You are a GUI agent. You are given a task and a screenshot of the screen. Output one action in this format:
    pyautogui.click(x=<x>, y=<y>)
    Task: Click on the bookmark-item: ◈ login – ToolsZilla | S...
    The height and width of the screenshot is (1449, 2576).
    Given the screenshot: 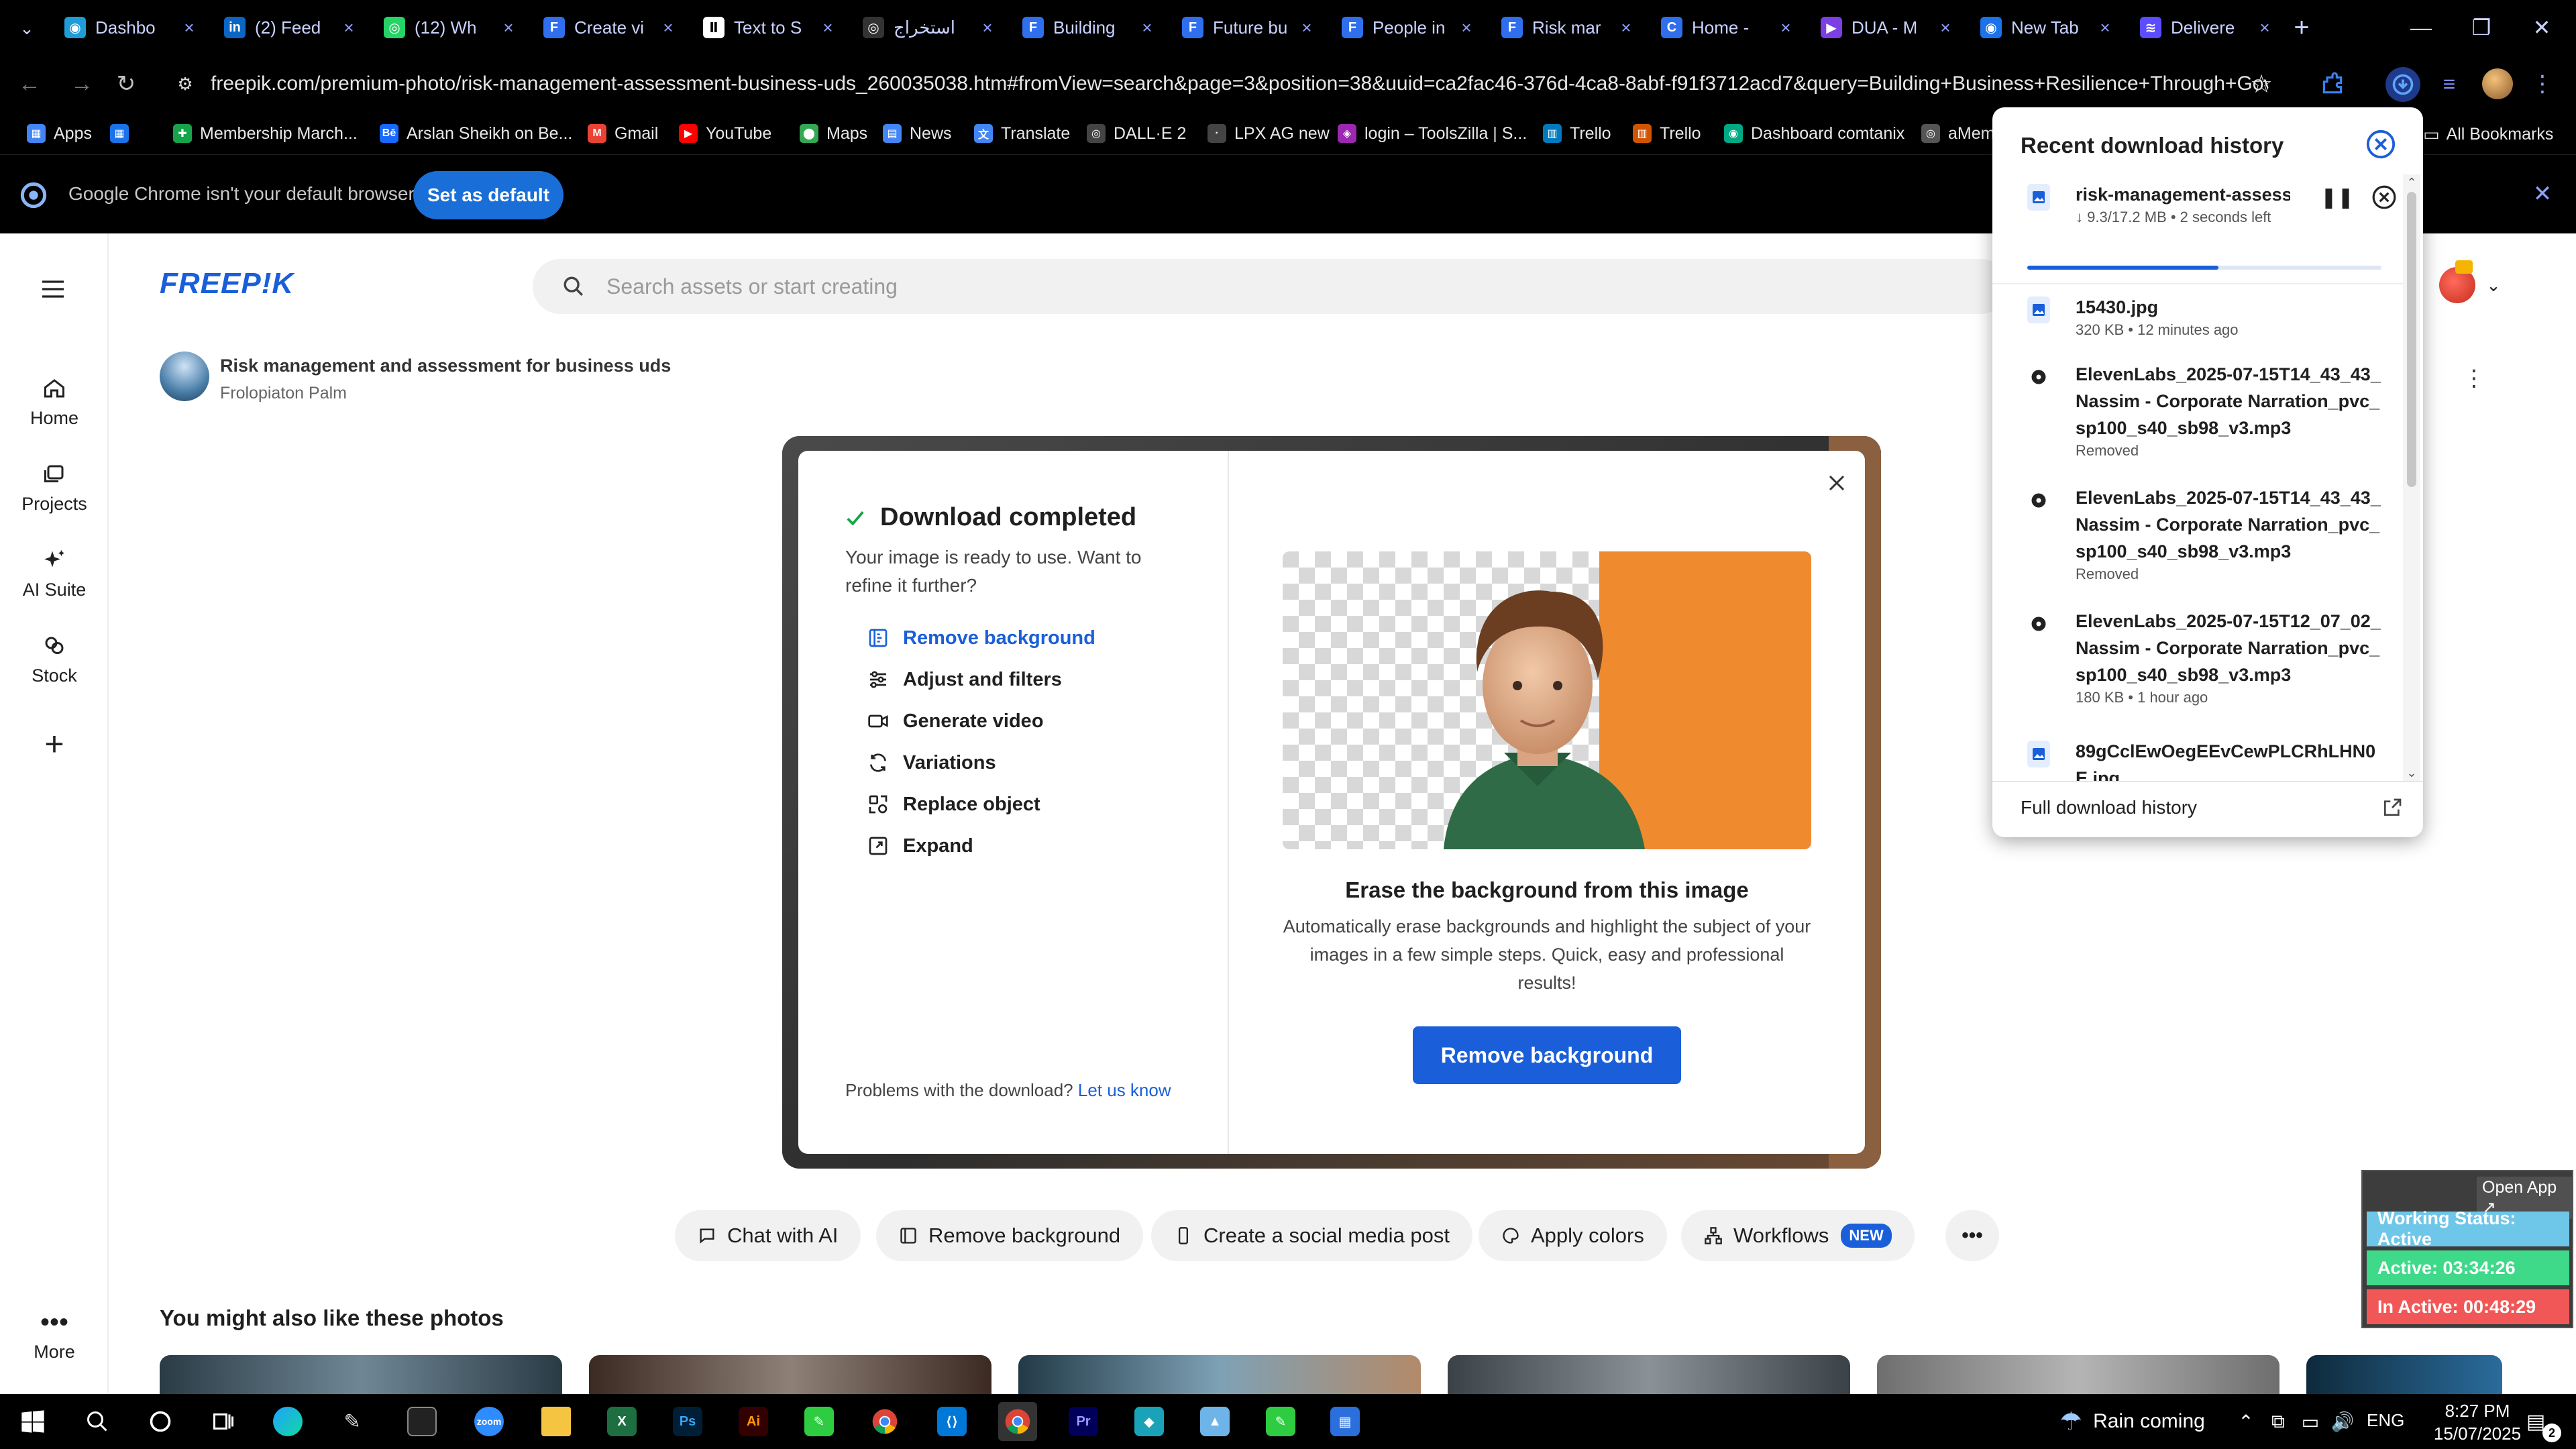 What is the action you would take?
    pyautogui.click(x=1432, y=133)
    